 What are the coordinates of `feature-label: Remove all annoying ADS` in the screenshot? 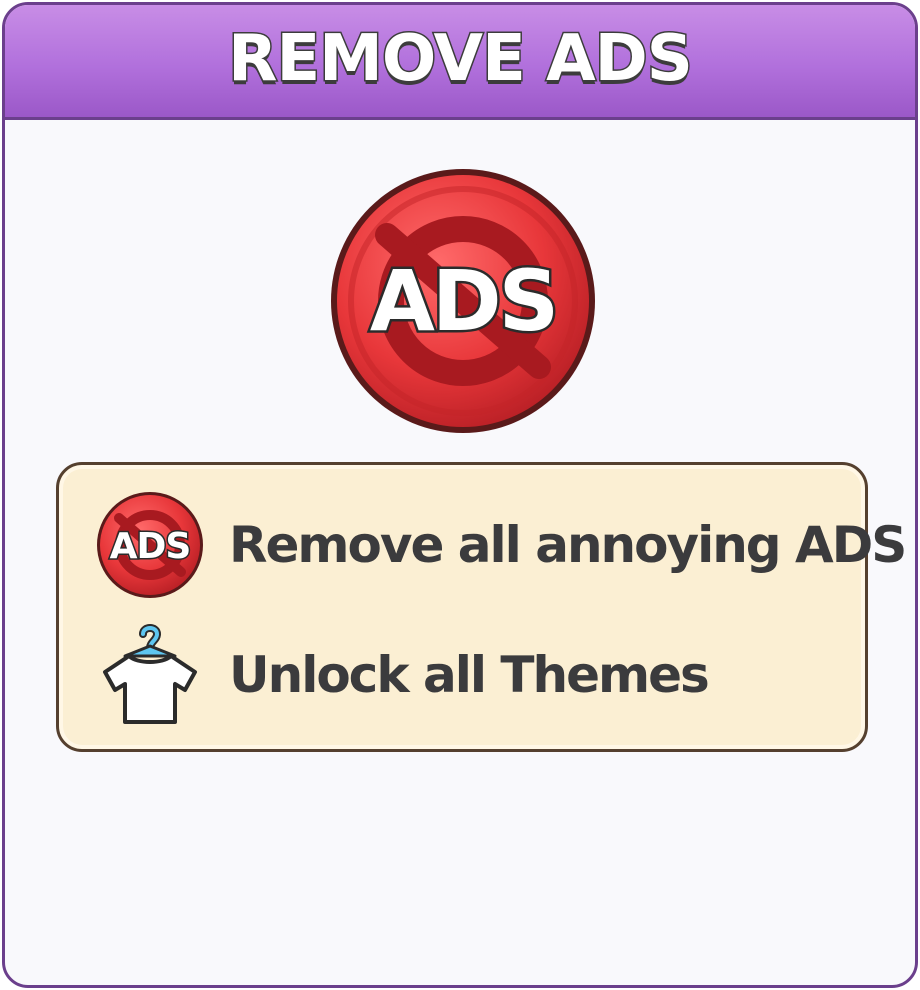 It's located at (568, 545).